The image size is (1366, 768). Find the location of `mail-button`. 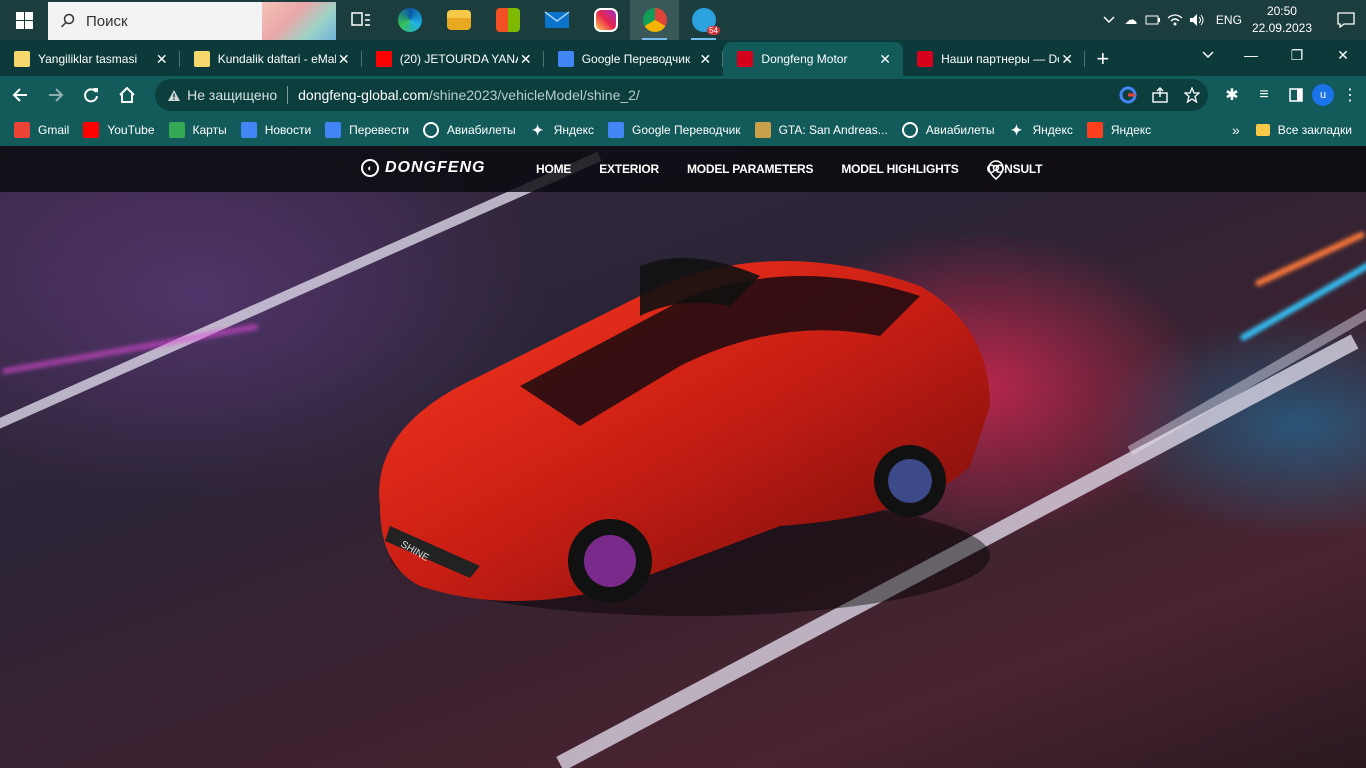

mail-button is located at coordinates (556, 20).